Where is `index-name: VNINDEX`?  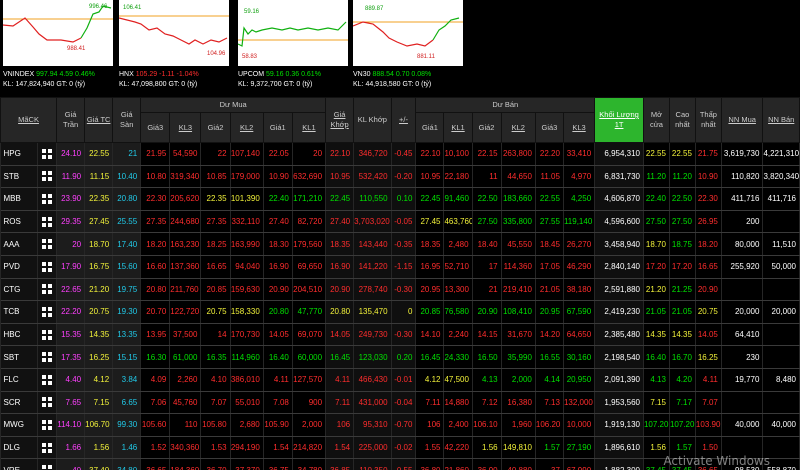
index-name: VNINDEX is located at coordinates (19, 74).